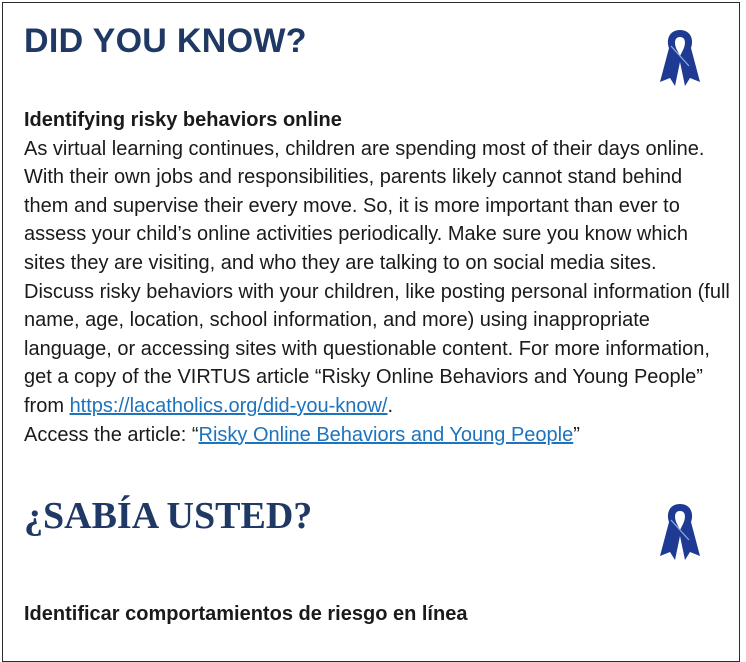 The height and width of the screenshot is (662, 746). Describe the element at coordinates (183, 120) in the screenshot. I see `subheading-risky-behaviors: Identifying risky behaviors online` at that location.